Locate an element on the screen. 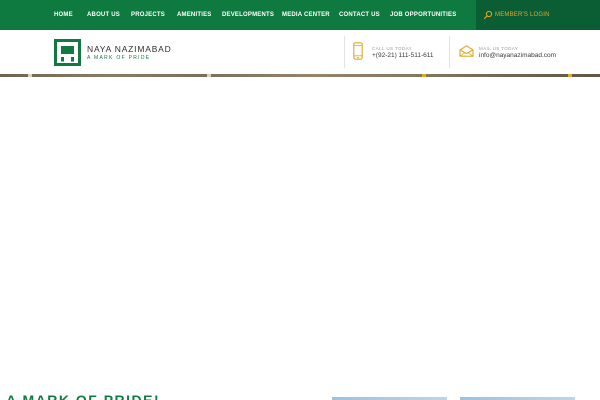  nav-item-about-us: ABOUT US is located at coordinates (103, 15).